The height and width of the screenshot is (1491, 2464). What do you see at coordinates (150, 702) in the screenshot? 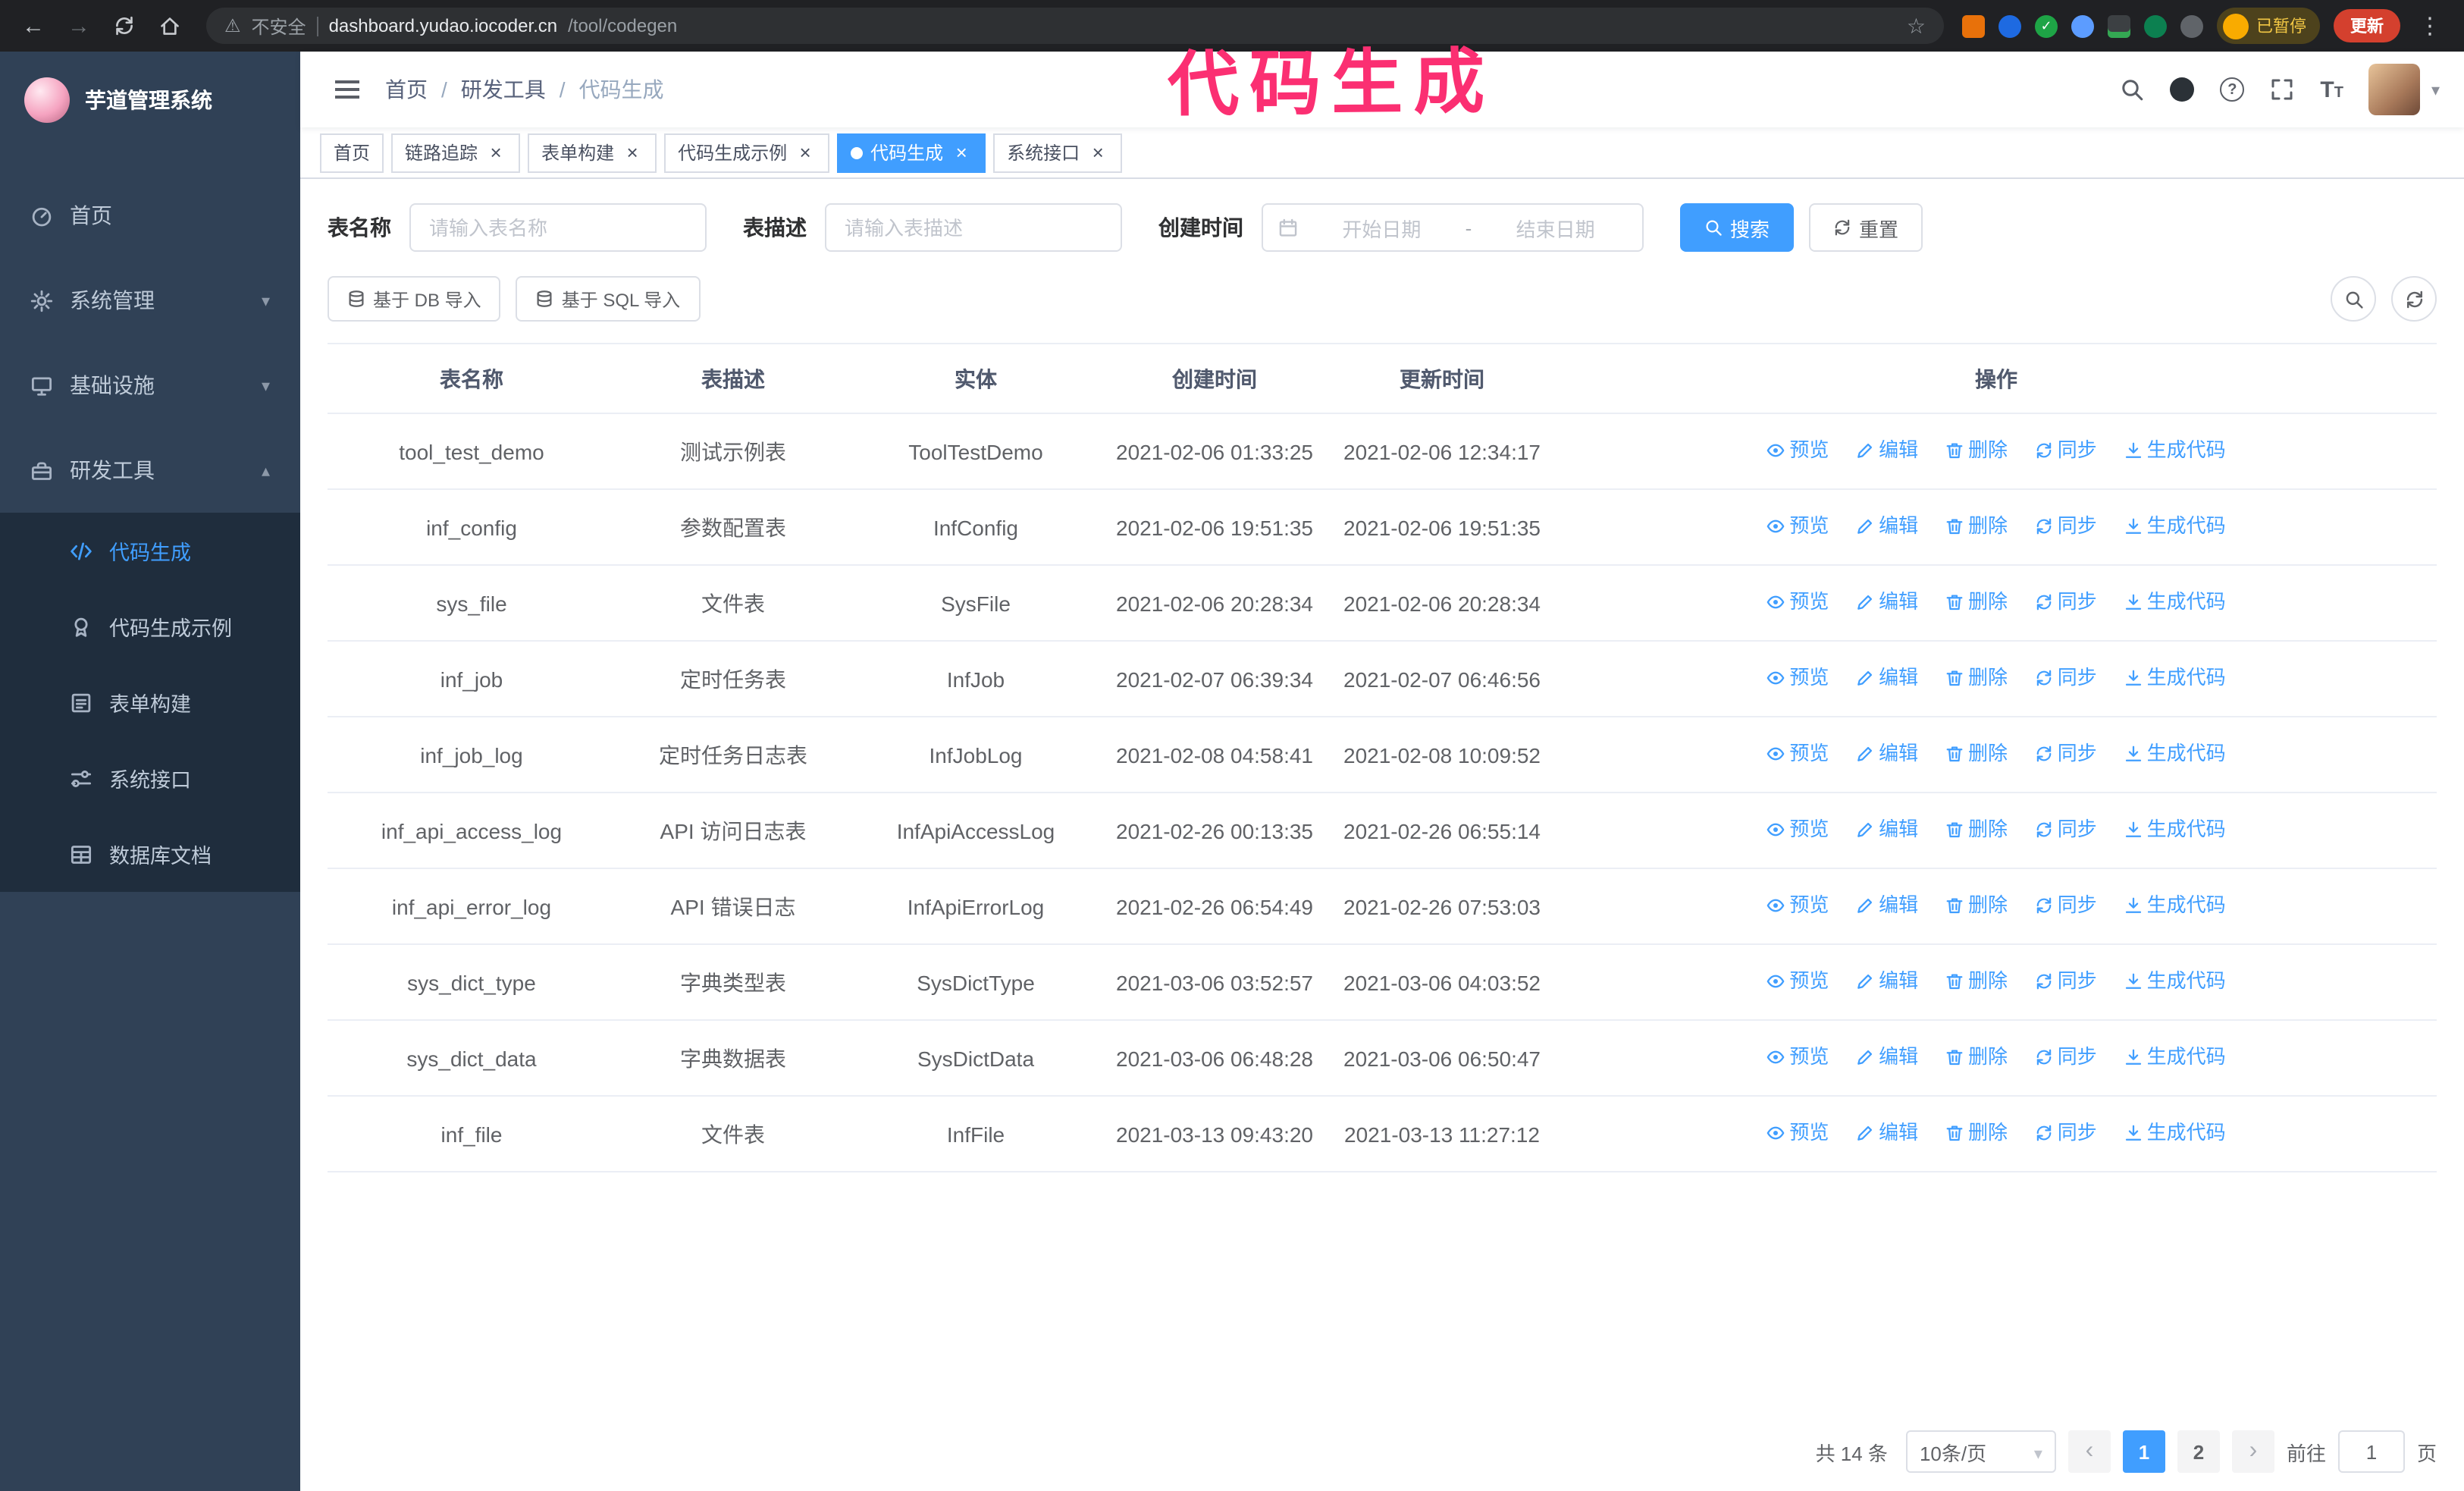
I see `sidebar-item-form-builder: 表单构建` at bounding box center [150, 702].